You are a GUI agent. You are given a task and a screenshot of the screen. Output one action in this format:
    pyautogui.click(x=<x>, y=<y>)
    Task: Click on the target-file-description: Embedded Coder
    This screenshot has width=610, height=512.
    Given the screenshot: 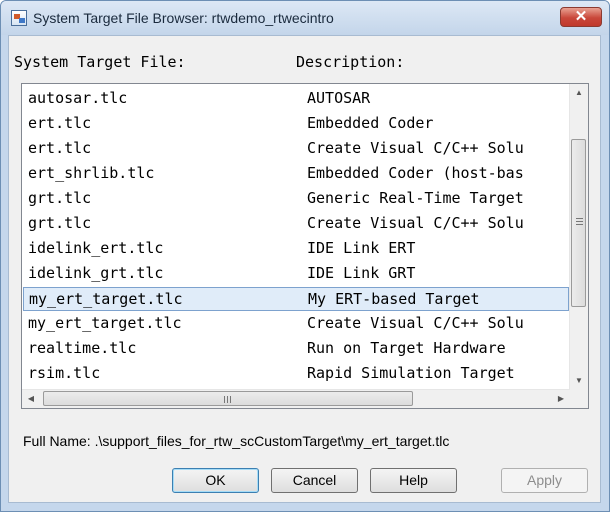 What is the action you would take?
    pyautogui.click(x=370, y=123)
    